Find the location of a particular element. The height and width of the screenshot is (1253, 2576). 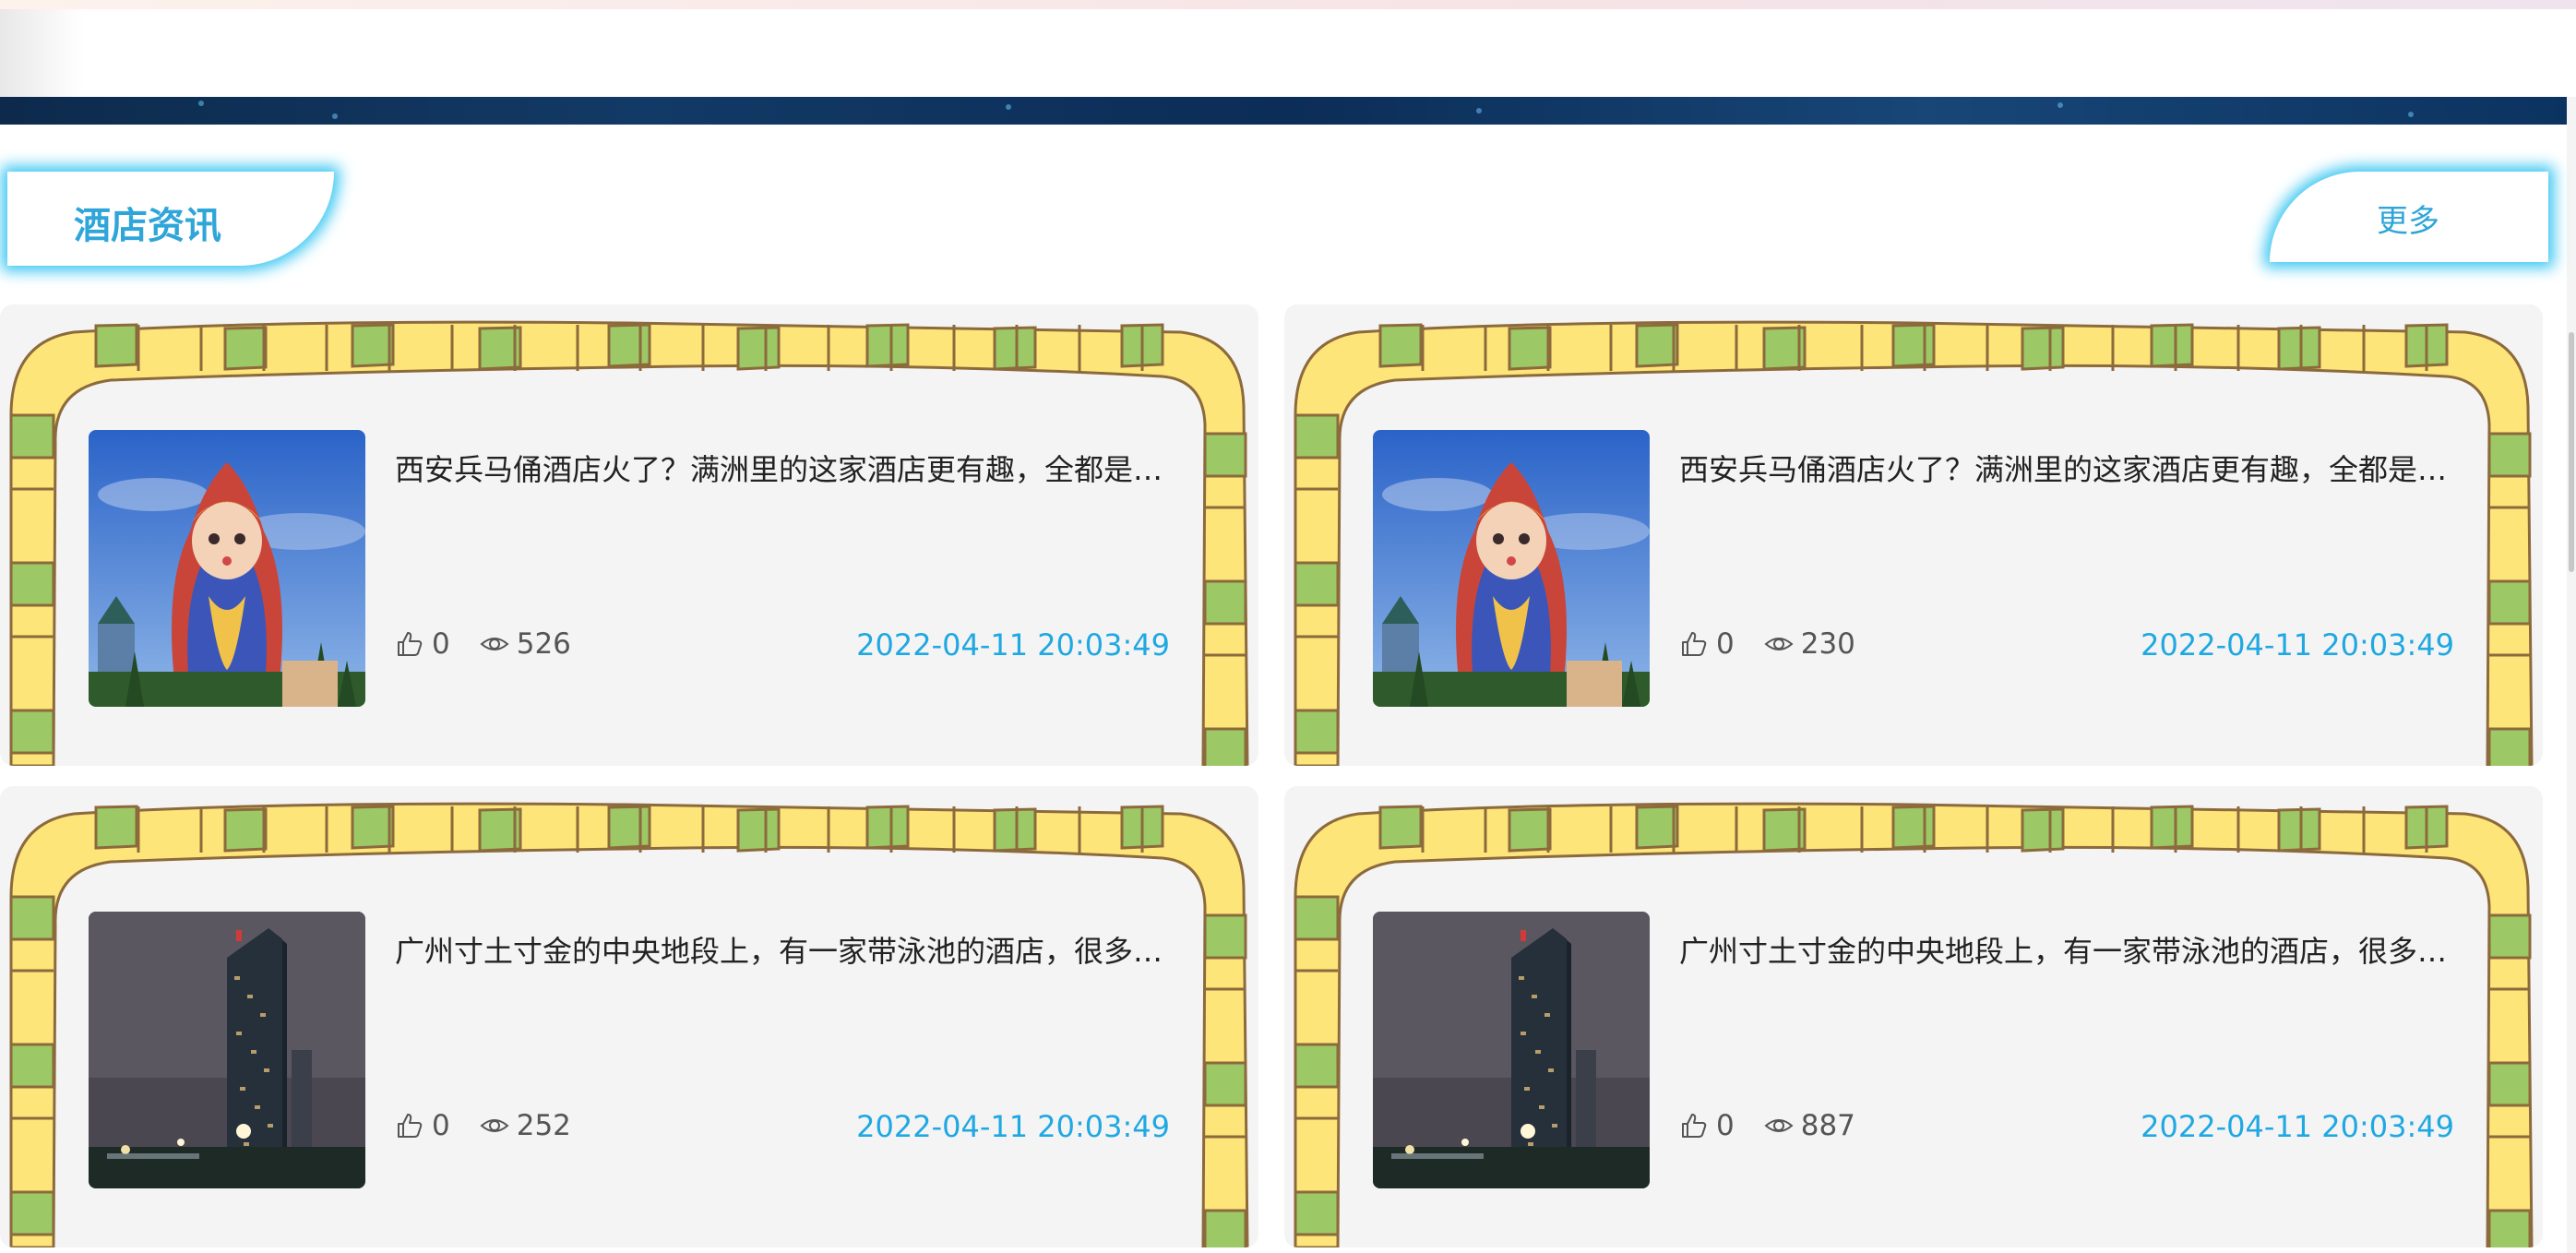

scrollbar-thumb is located at coordinates (2571, 452).